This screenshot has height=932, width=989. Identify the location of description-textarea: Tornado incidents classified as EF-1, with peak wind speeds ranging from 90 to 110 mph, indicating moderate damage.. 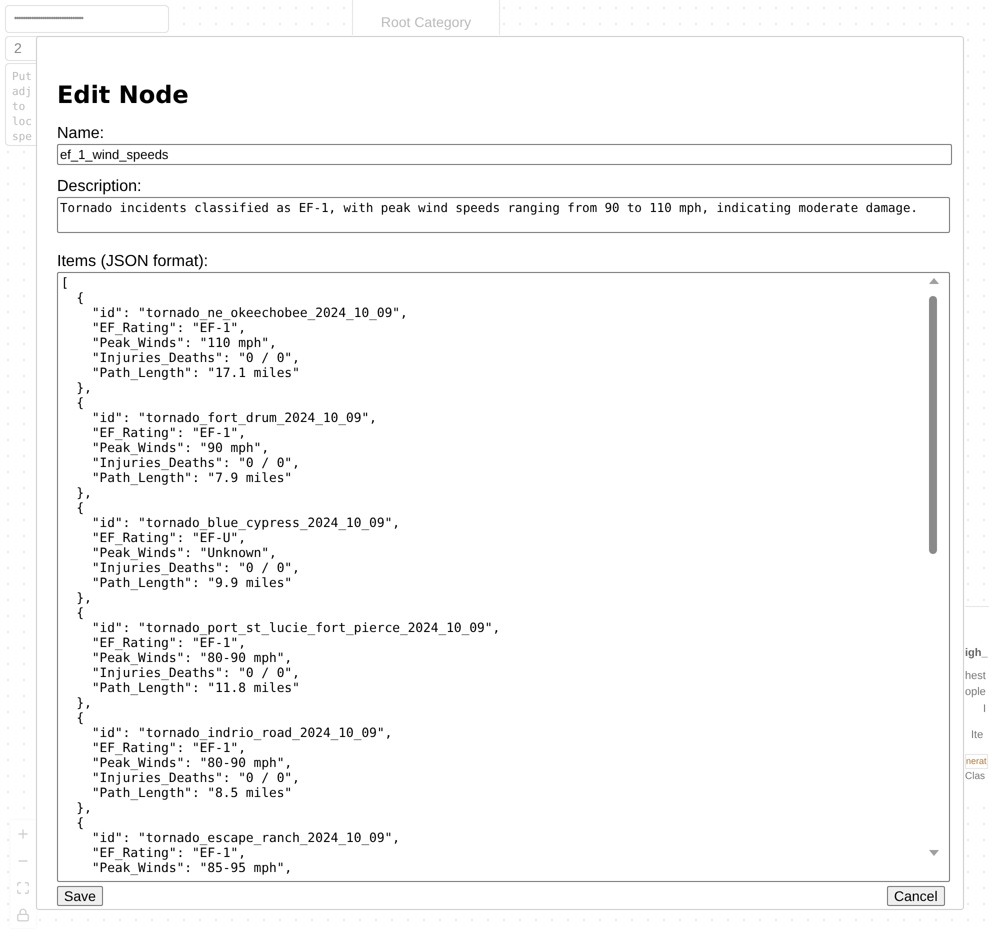
(503, 215).